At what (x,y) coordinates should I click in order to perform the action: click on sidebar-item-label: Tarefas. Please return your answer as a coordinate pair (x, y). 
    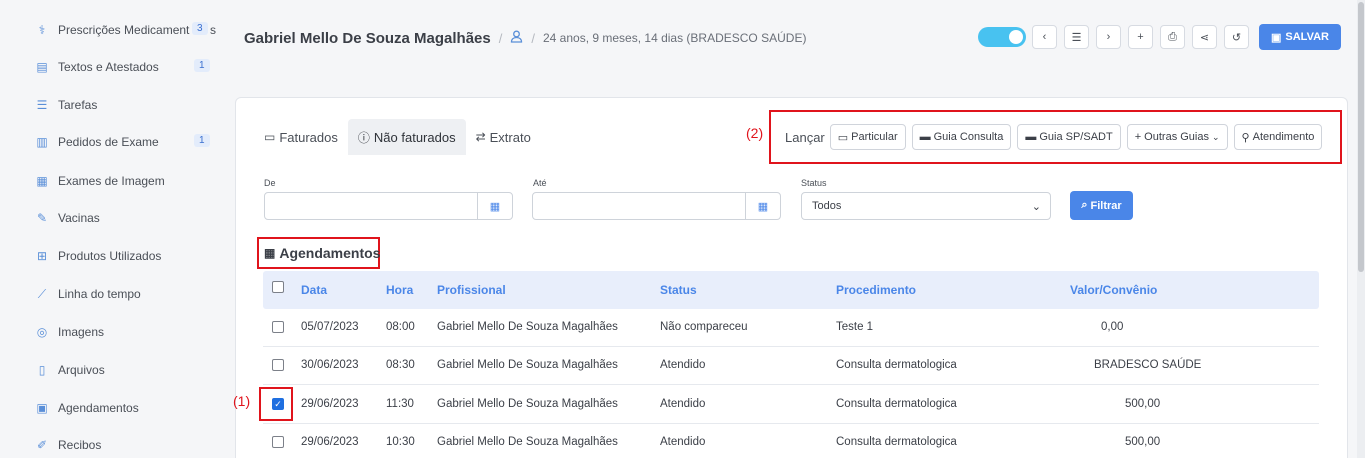
    Looking at the image, I should click on (78, 105).